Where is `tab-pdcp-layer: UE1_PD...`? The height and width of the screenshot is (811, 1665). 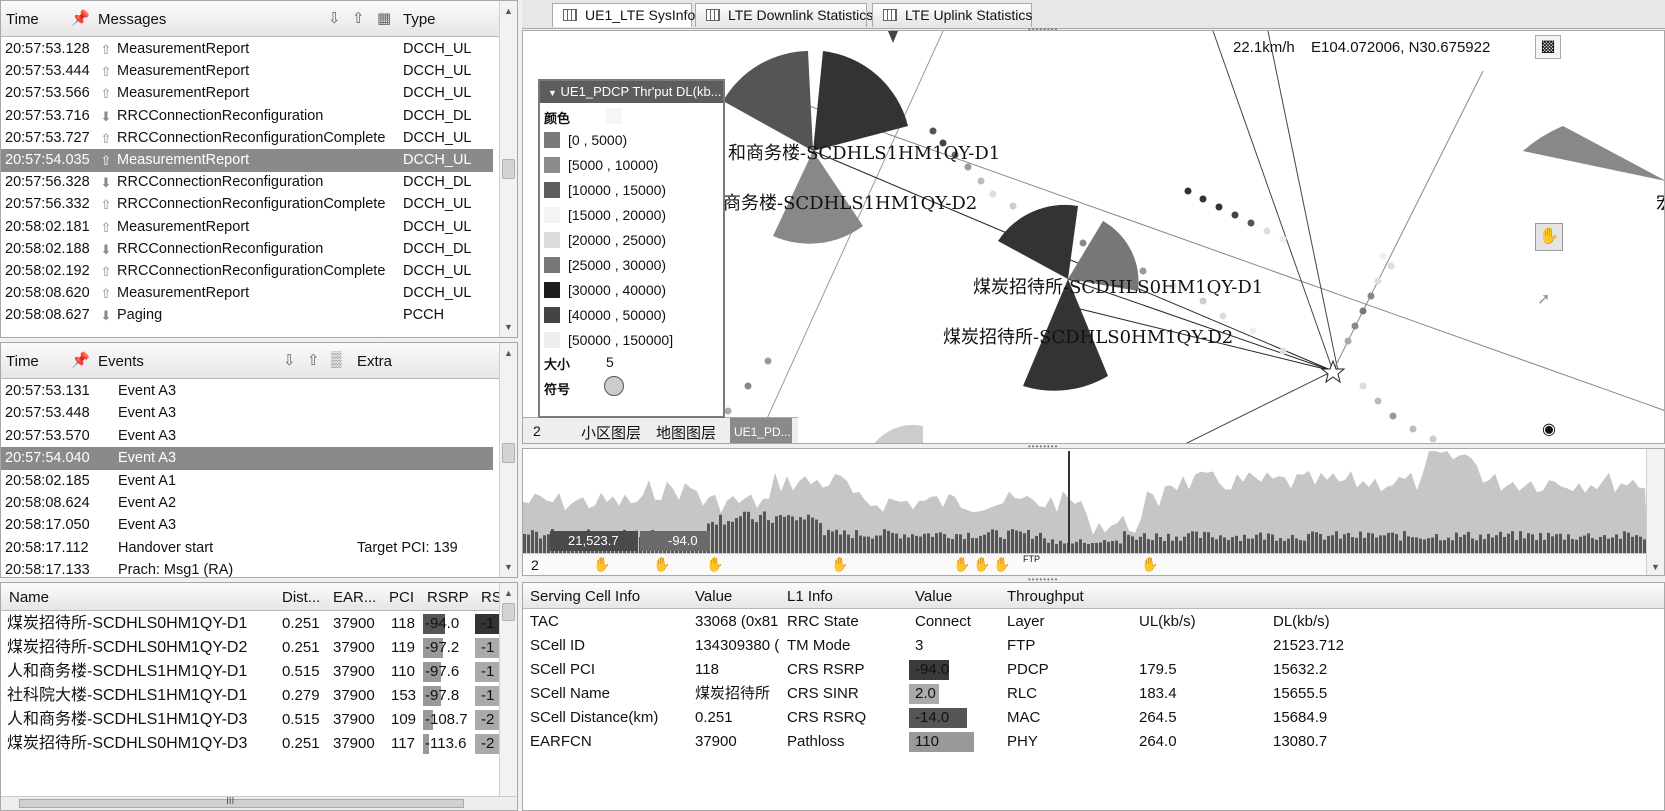
tab-pdcp-layer: UE1_PD... is located at coordinates (761, 430).